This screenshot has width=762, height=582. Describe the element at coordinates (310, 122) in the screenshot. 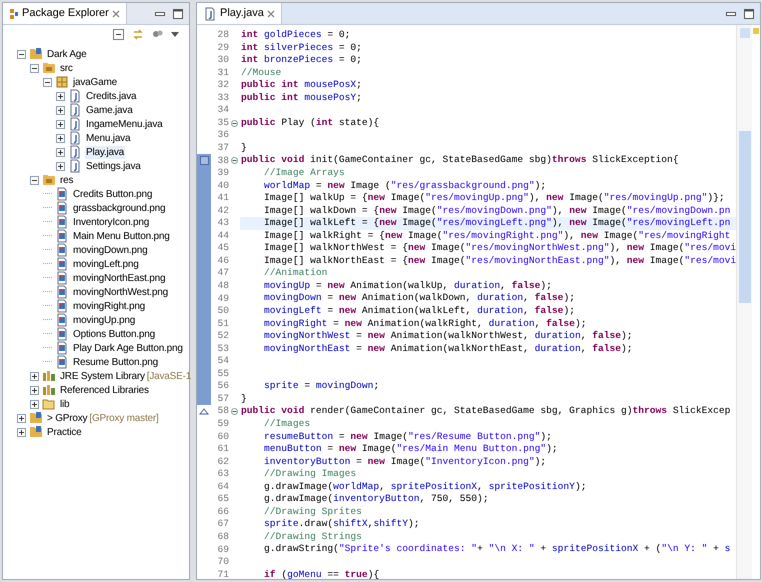

I see `code-line: public Play (int state){` at that location.